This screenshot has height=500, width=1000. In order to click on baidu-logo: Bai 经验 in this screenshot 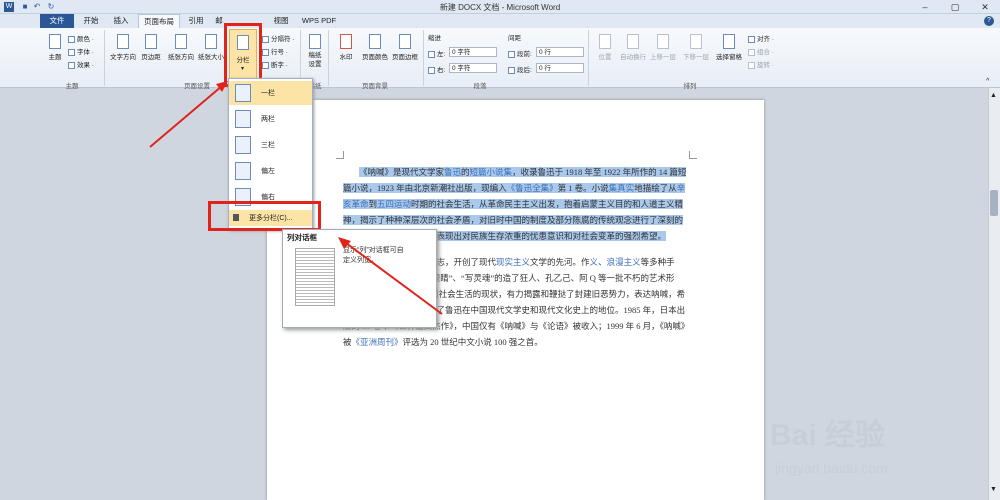, I will do `click(828, 435)`.